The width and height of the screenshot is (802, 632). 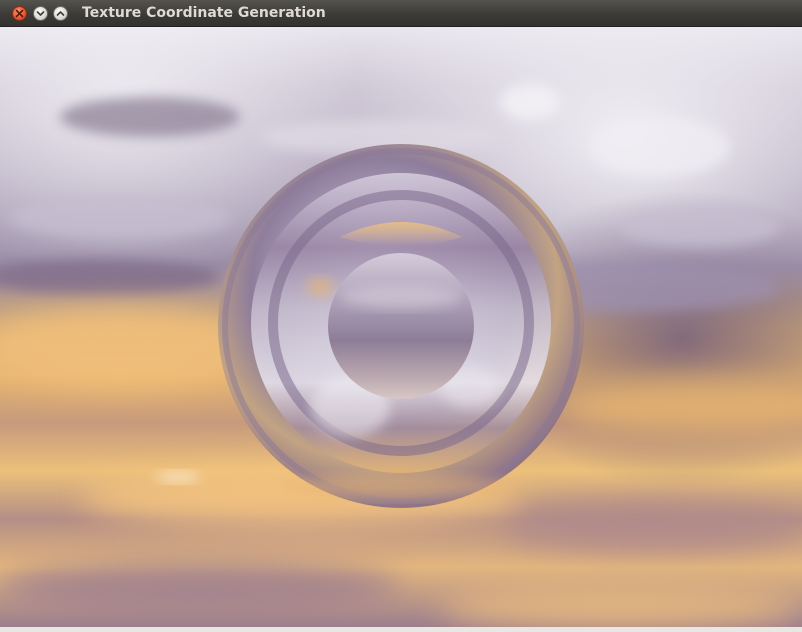 I want to click on torus-hole, so click(x=401, y=326).